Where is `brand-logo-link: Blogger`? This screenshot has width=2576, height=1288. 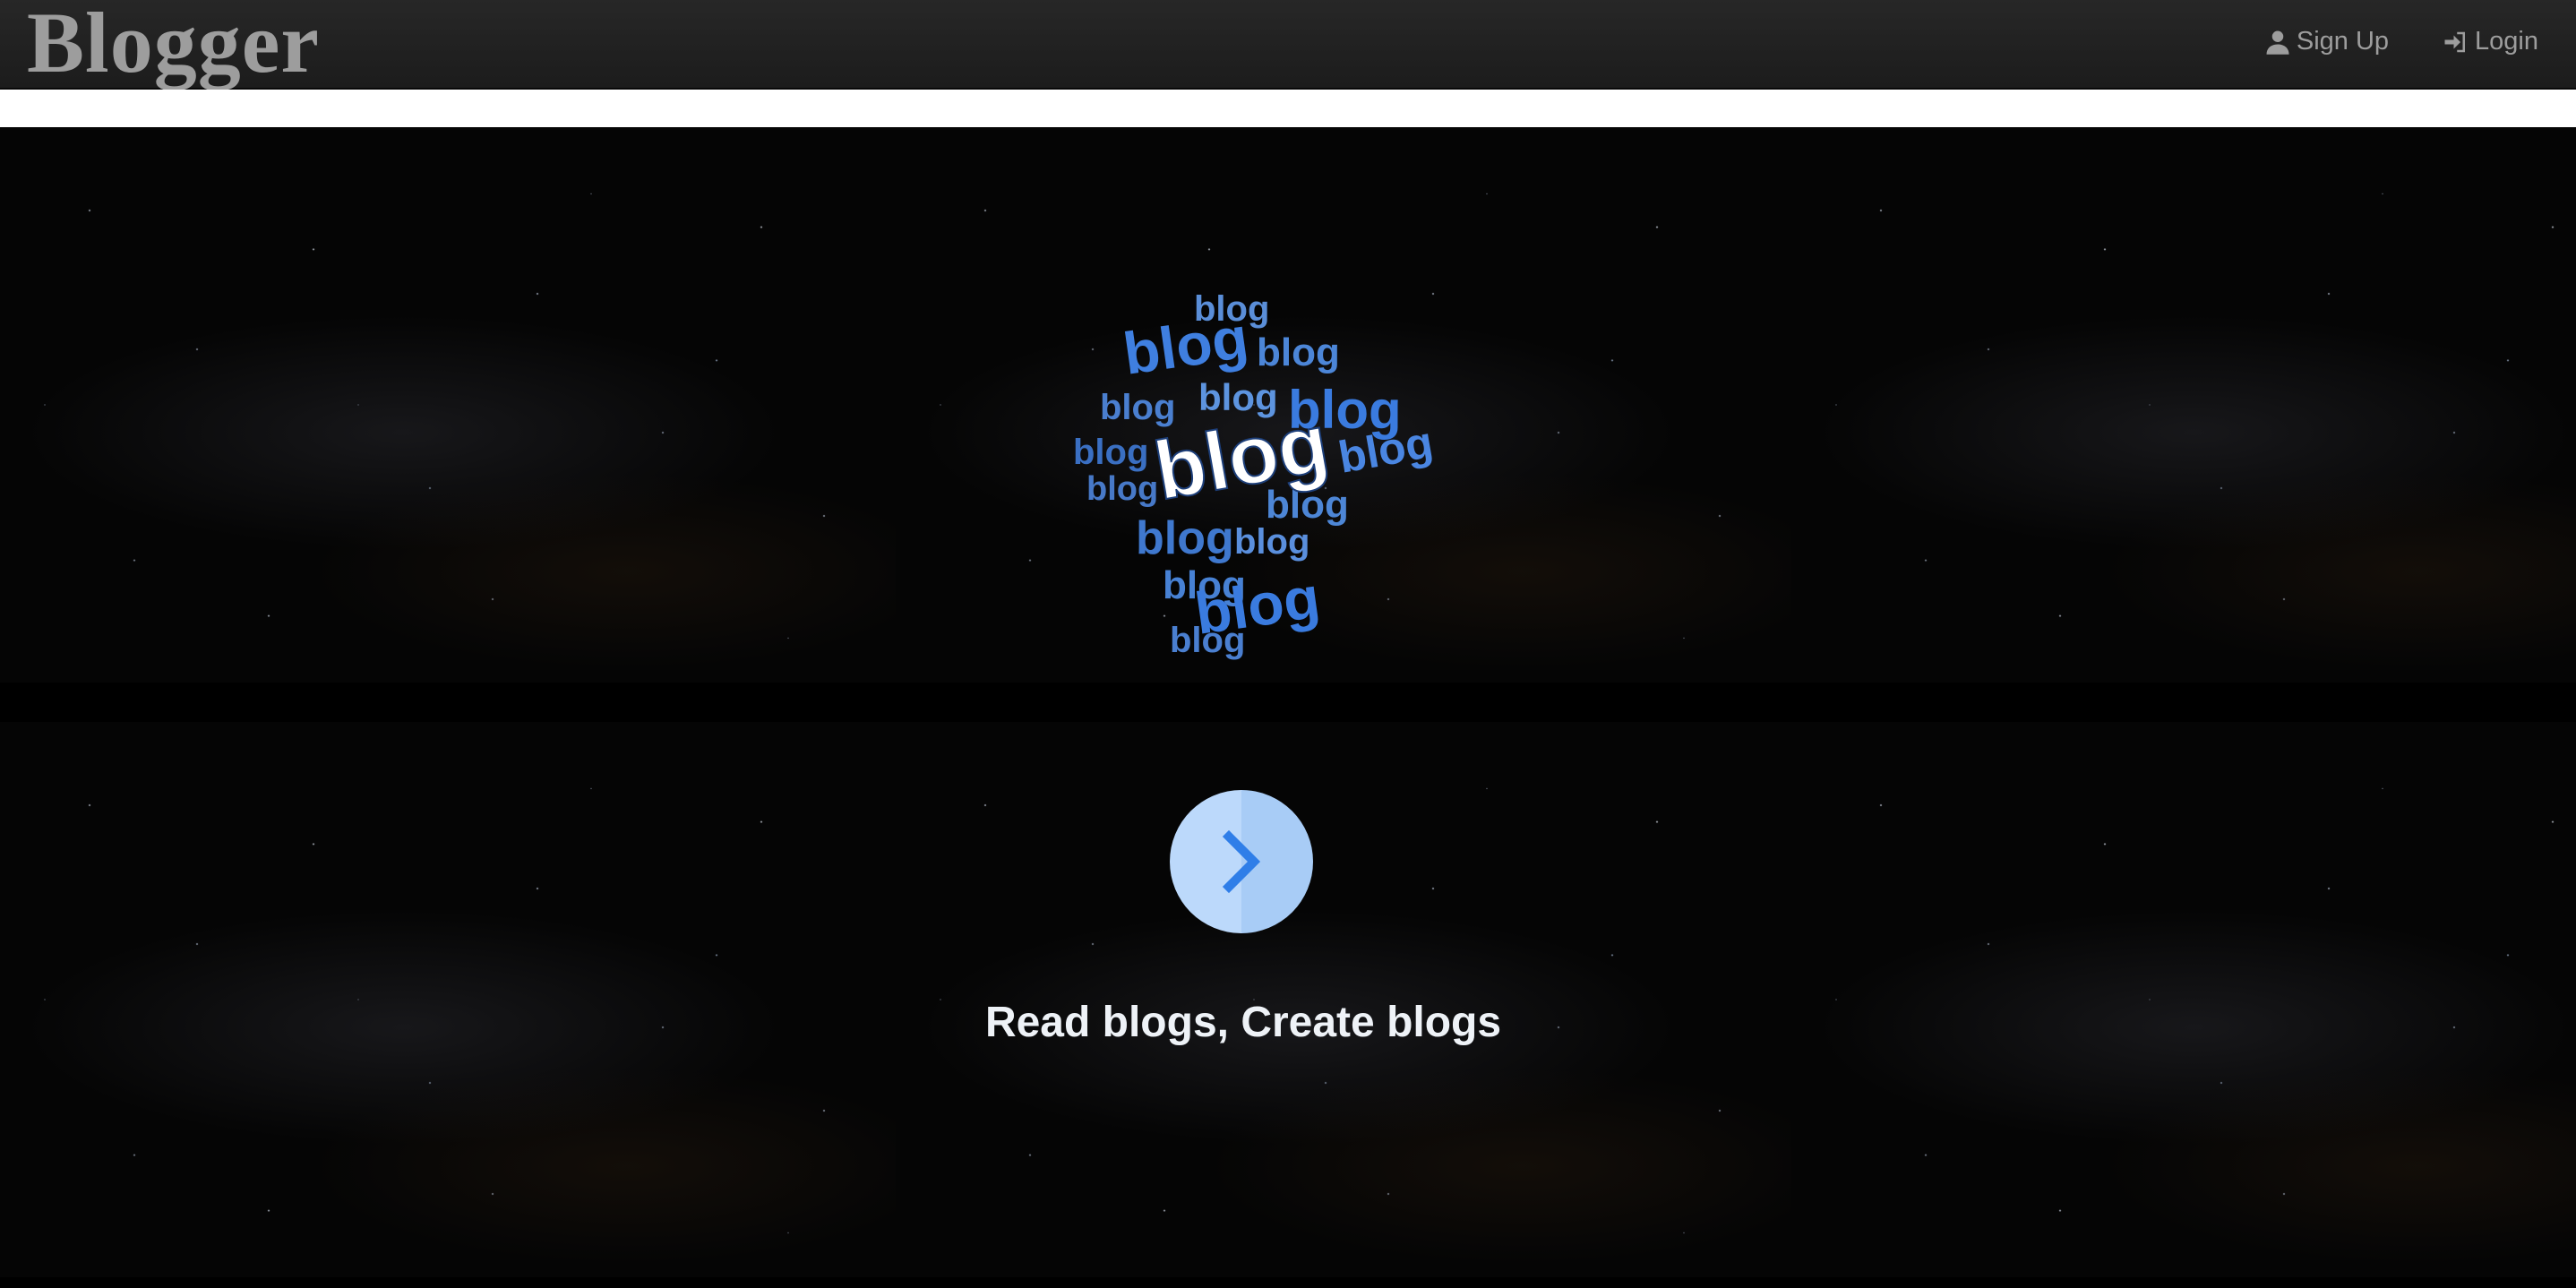
brand-logo-link: Blogger is located at coordinates (173, 46).